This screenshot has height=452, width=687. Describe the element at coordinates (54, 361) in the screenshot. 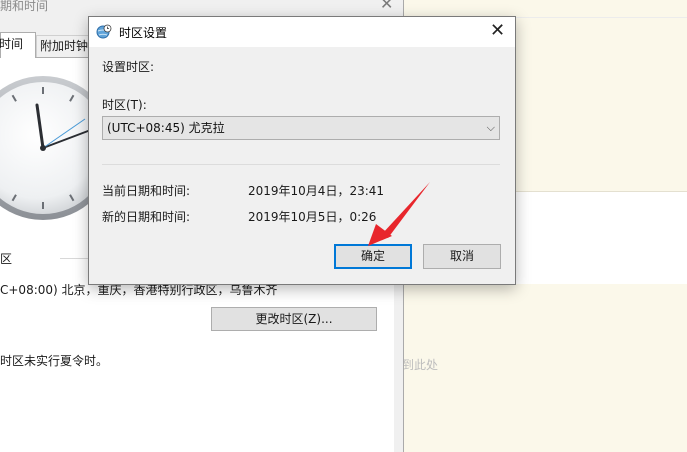

I see `dst-note: 时区未实行夏令时。` at that location.